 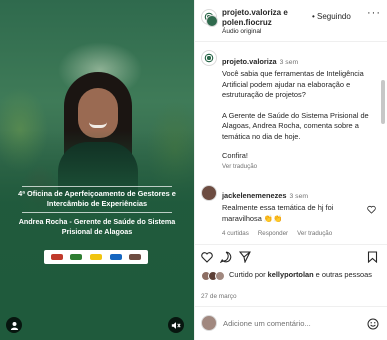 What do you see at coordinates (372, 258) in the screenshot?
I see `bookmark-icon` at bounding box center [372, 258].